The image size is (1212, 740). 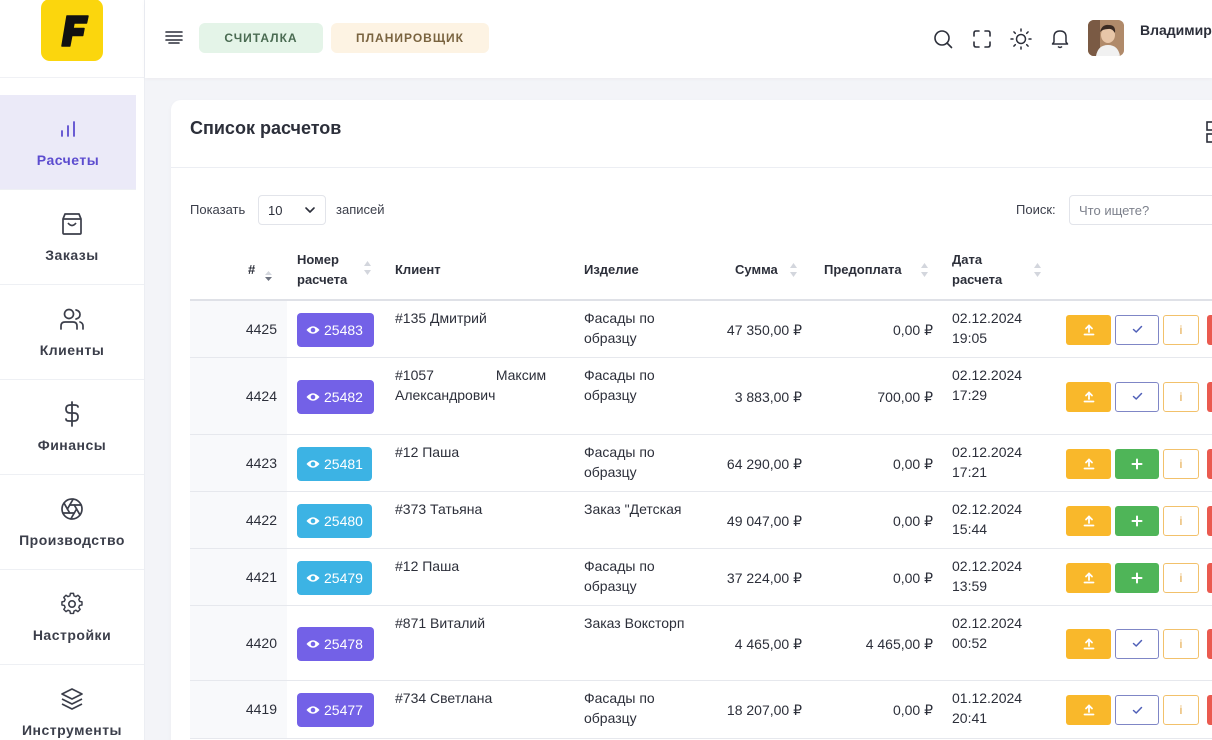 What do you see at coordinates (72, 332) in the screenshot?
I see `sidebar-item-clients: Клиенты` at bounding box center [72, 332].